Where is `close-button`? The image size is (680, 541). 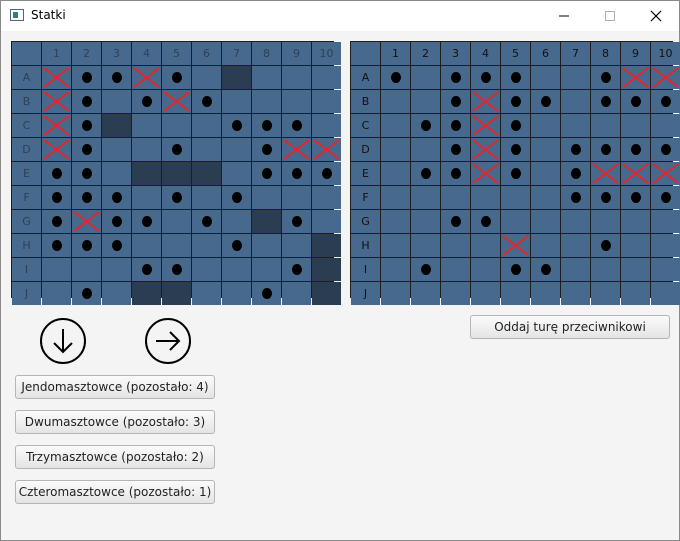 close-button is located at coordinates (656, 16).